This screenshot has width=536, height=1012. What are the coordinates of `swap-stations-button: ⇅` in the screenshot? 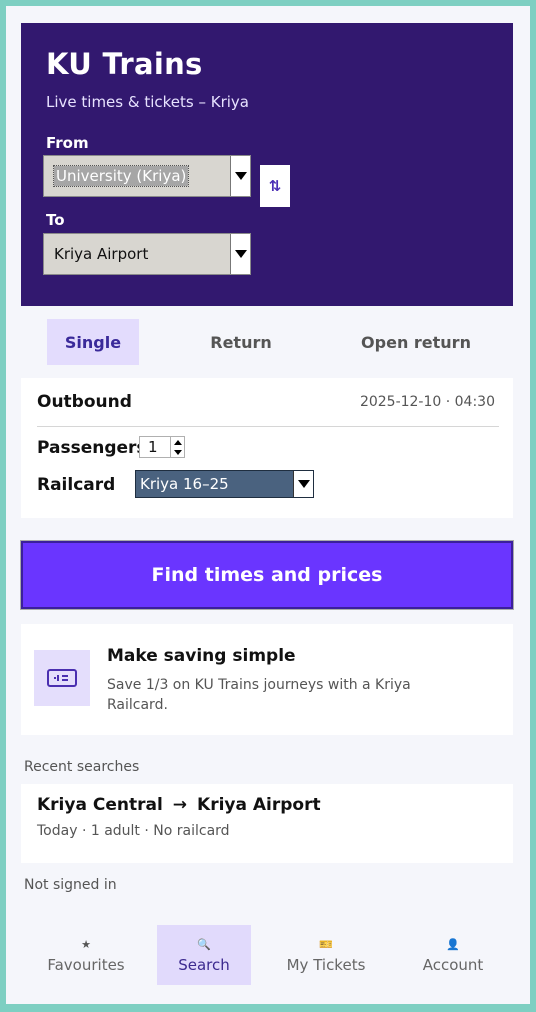 It's located at (275, 186).